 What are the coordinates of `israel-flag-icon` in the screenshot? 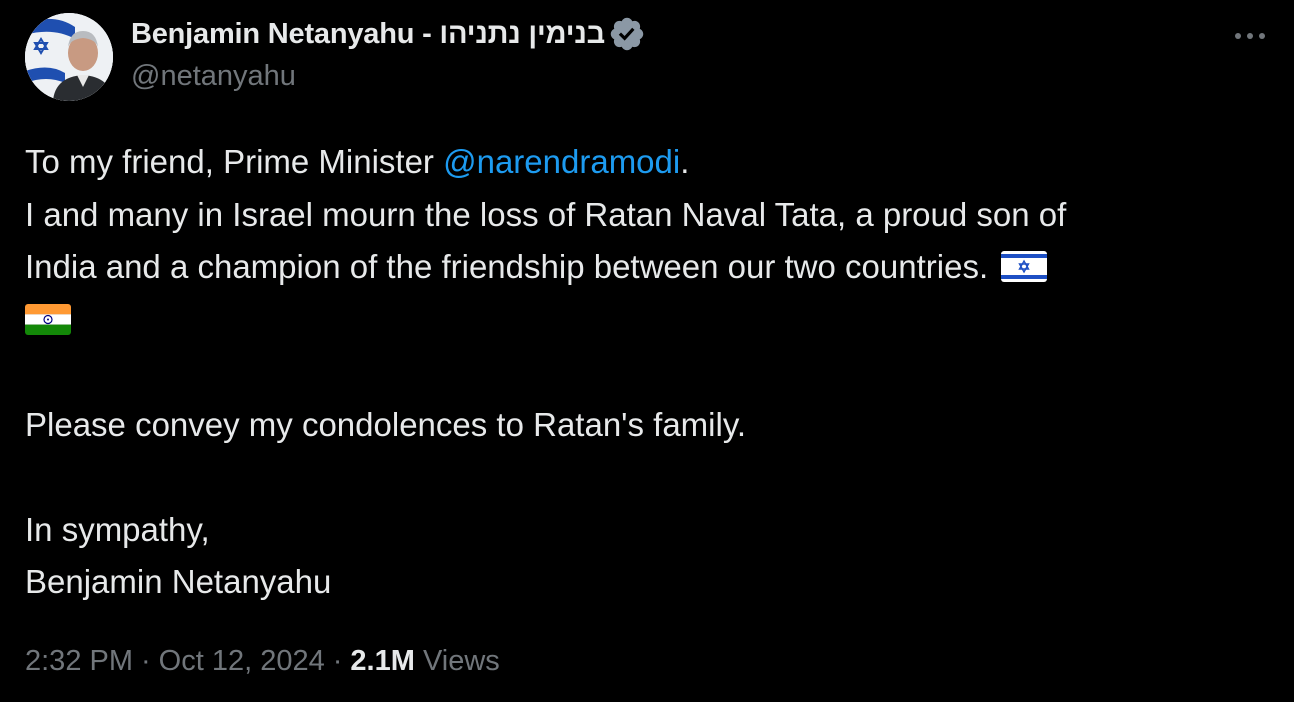 It's located at (1024, 266).